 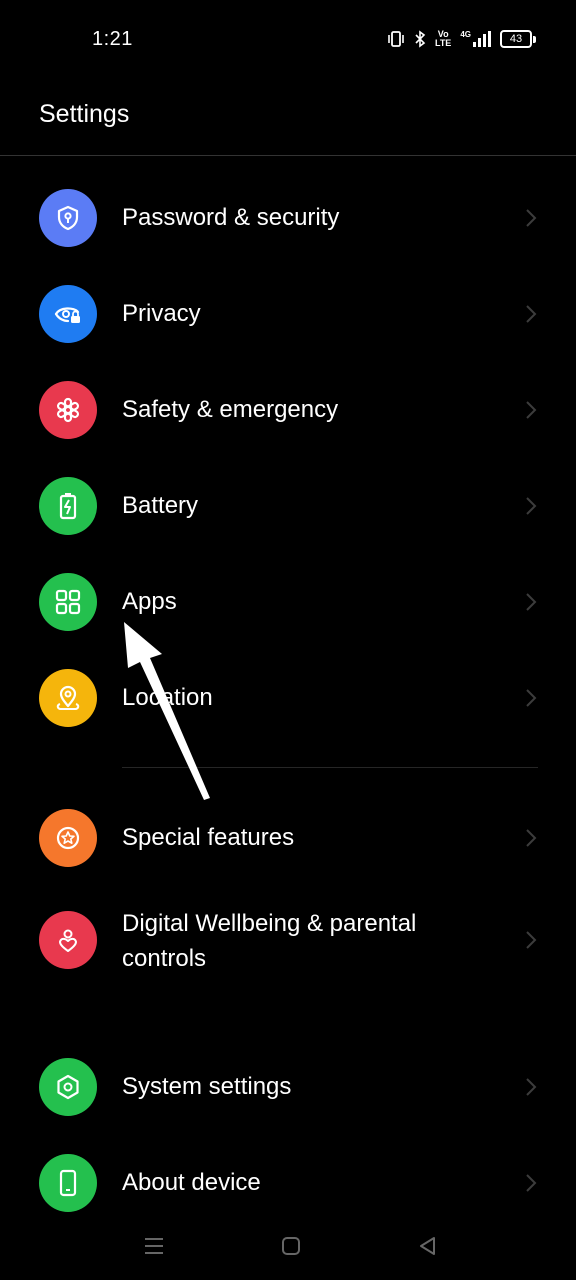 I want to click on volte-indicator: Vo LTE, so click(x=443, y=38).